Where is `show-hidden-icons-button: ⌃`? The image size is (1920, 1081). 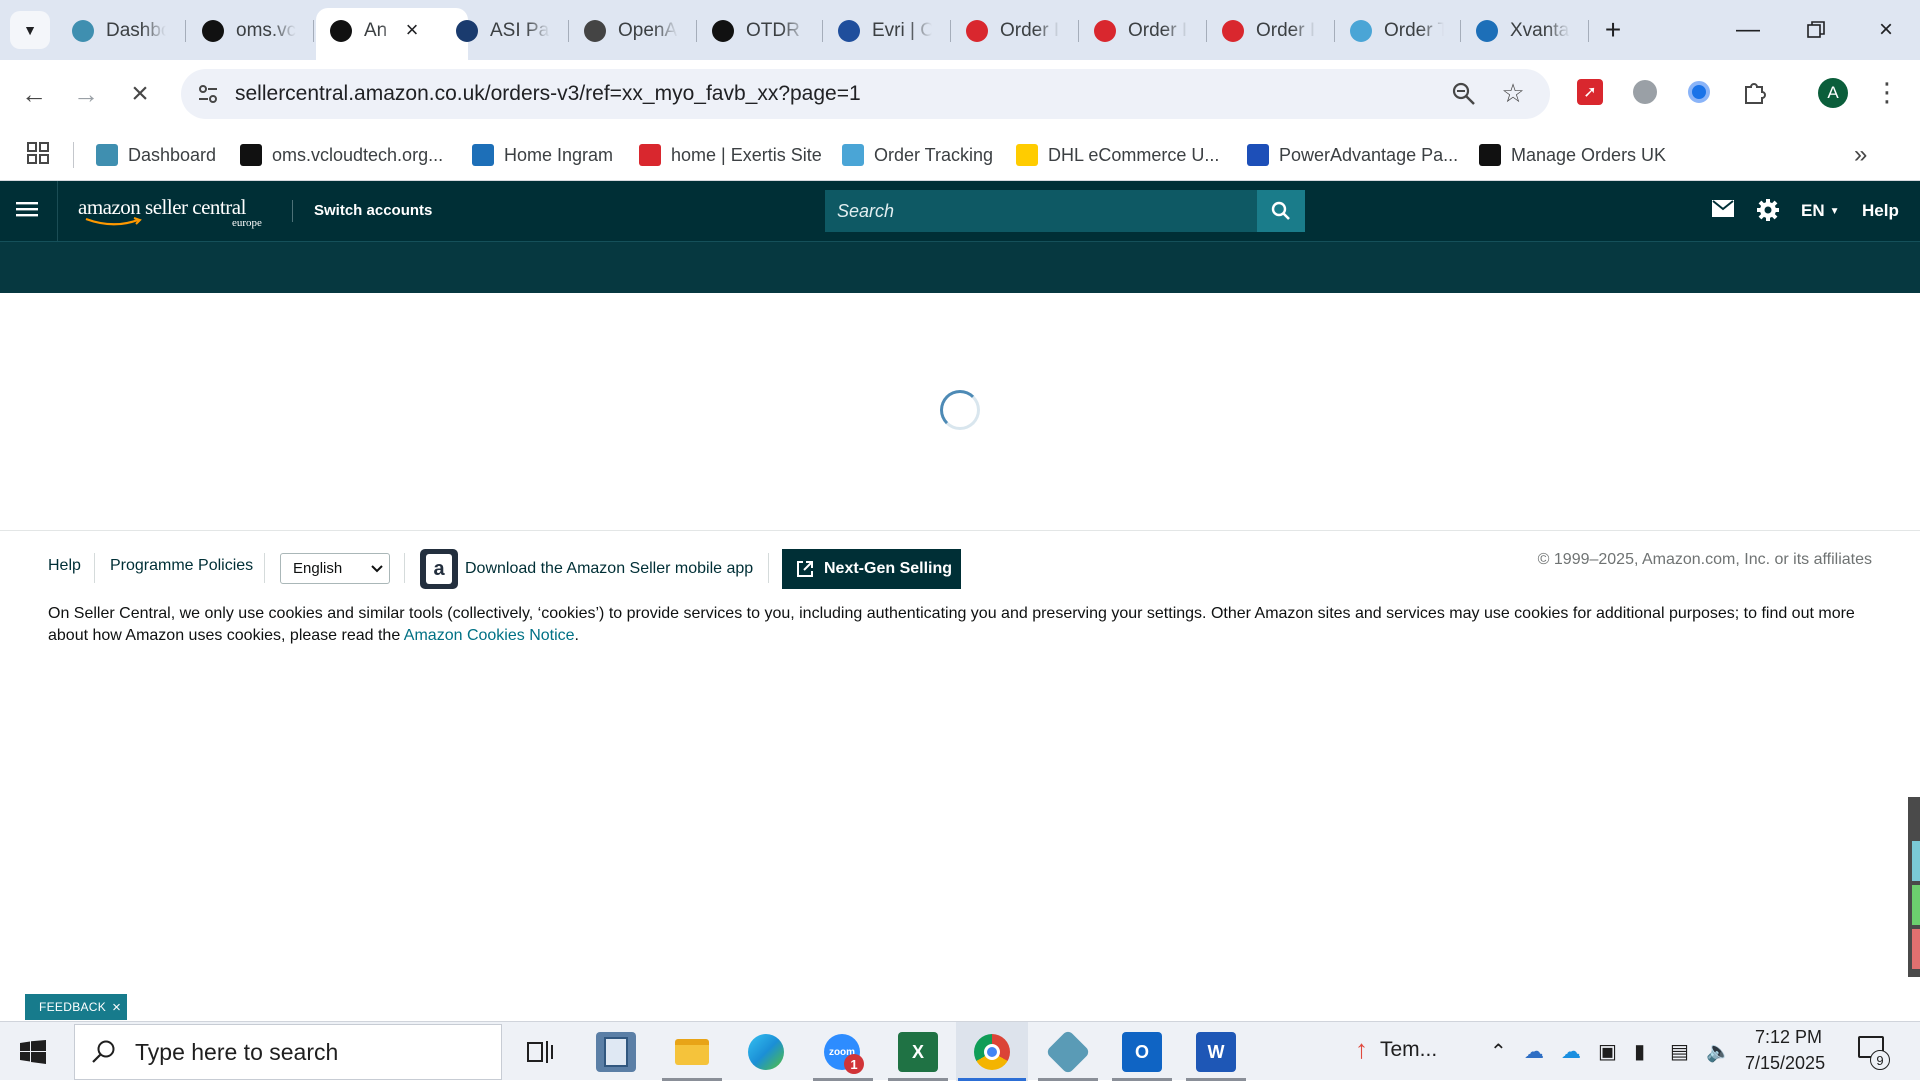 show-hidden-icons-button: ⌃ is located at coordinates (1498, 1051).